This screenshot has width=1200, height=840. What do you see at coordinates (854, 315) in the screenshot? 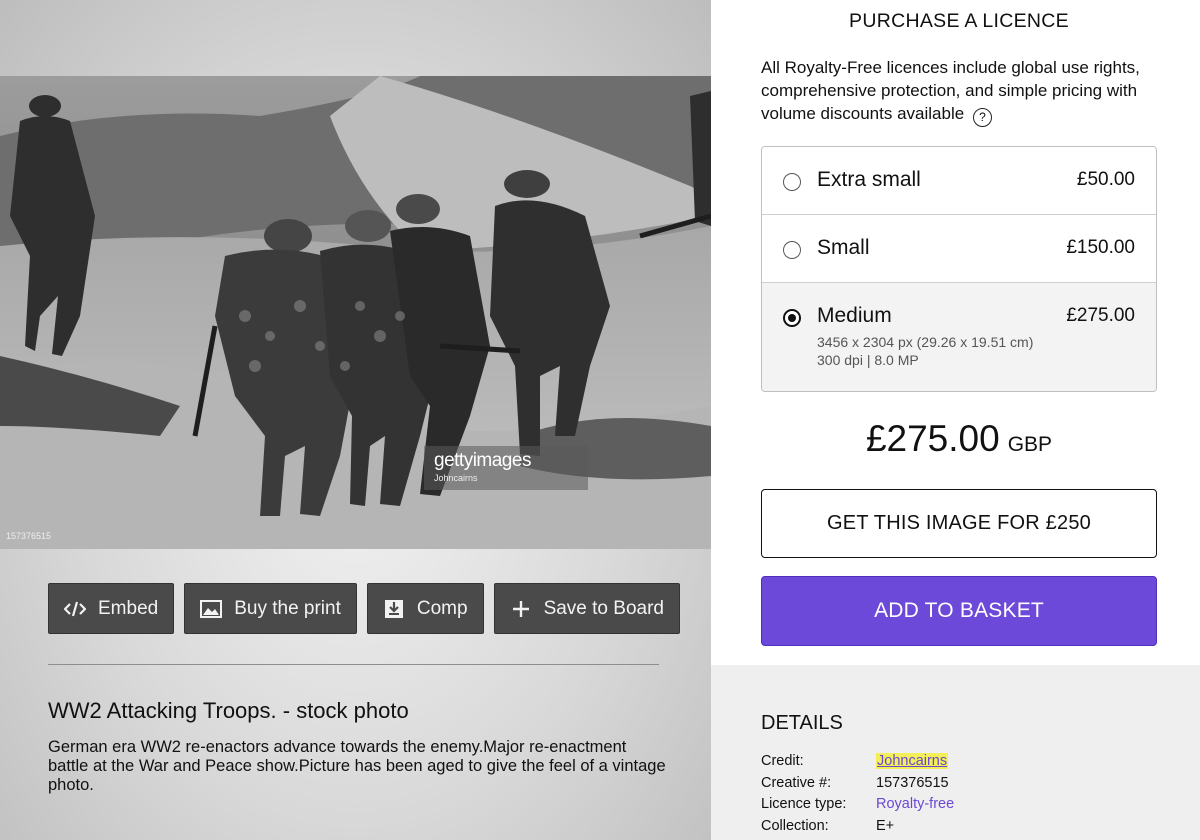
I see `option-name: Medium` at bounding box center [854, 315].